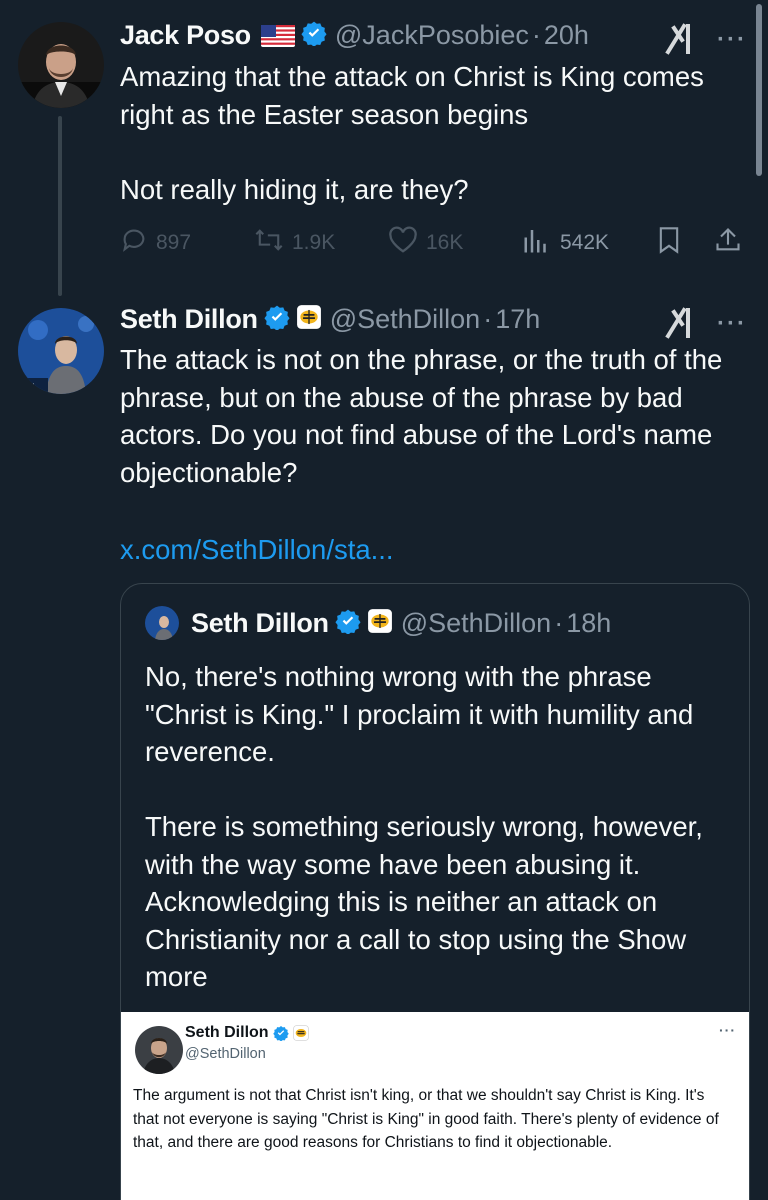 This screenshot has height=1200, width=768. What do you see at coordinates (174, 242) in the screenshot?
I see `reply-count: 897` at bounding box center [174, 242].